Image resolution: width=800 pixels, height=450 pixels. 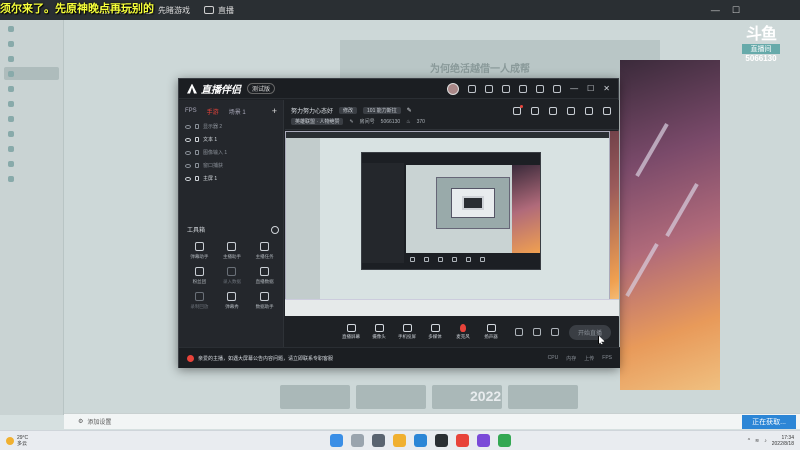 I want to click on room-category: 英雄联盟 · 人物绝赞, so click(x=317, y=121).